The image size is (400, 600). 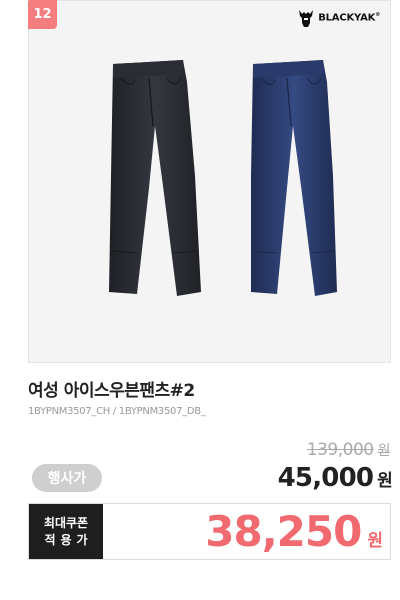 I want to click on rank-badge: 12, so click(x=42, y=14).